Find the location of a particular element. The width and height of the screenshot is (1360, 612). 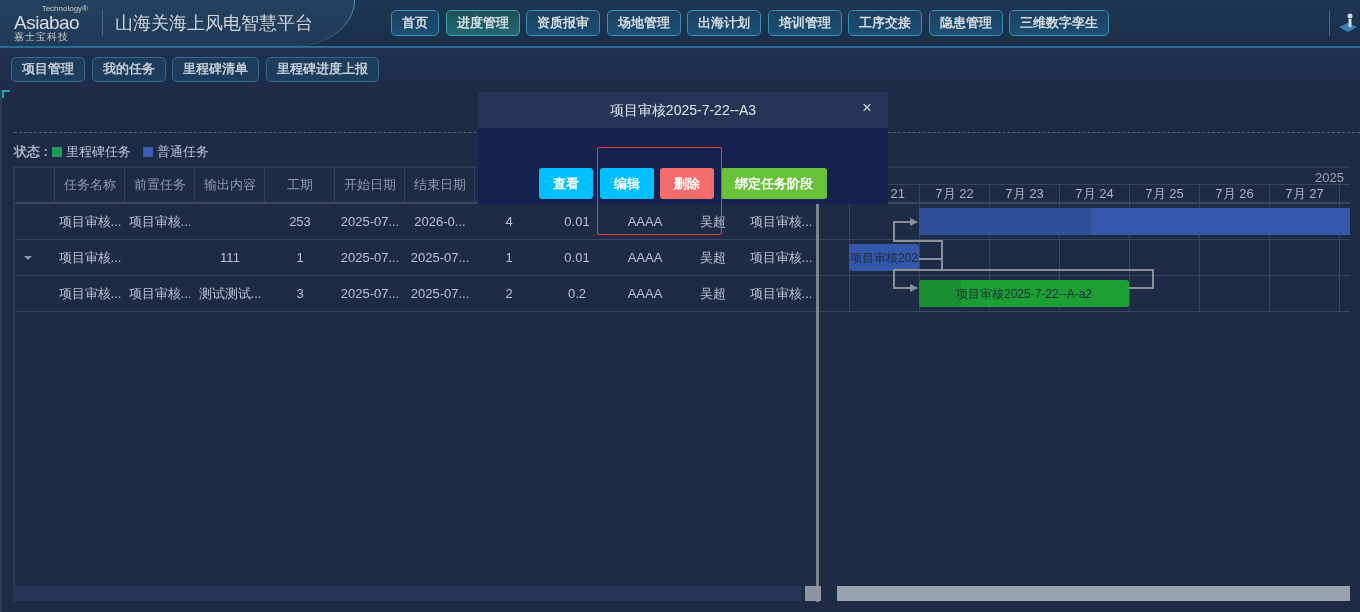

milestone-task-bar: 项目审核2025-7-22--A-a2 is located at coordinates (1024, 293).